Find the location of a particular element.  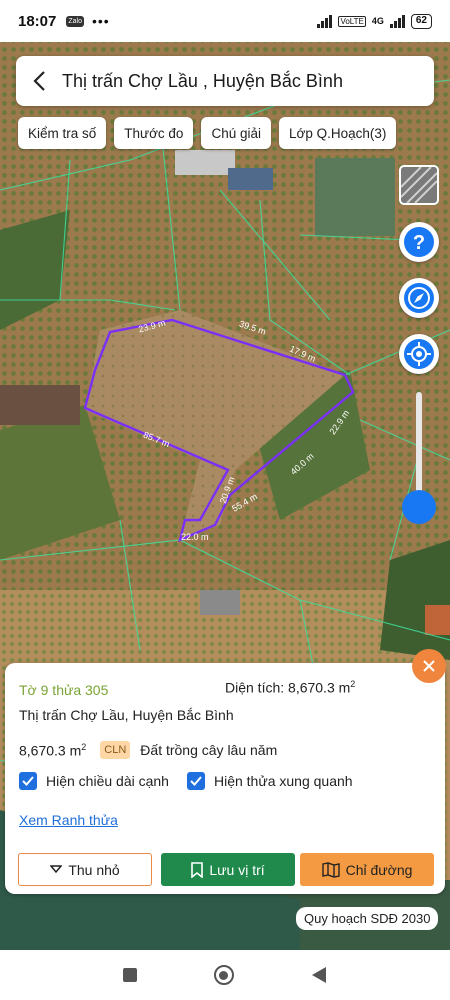

page-title: Thị trấn Chợ Lầu , Huyện Bắc Bình is located at coordinates (202, 80).